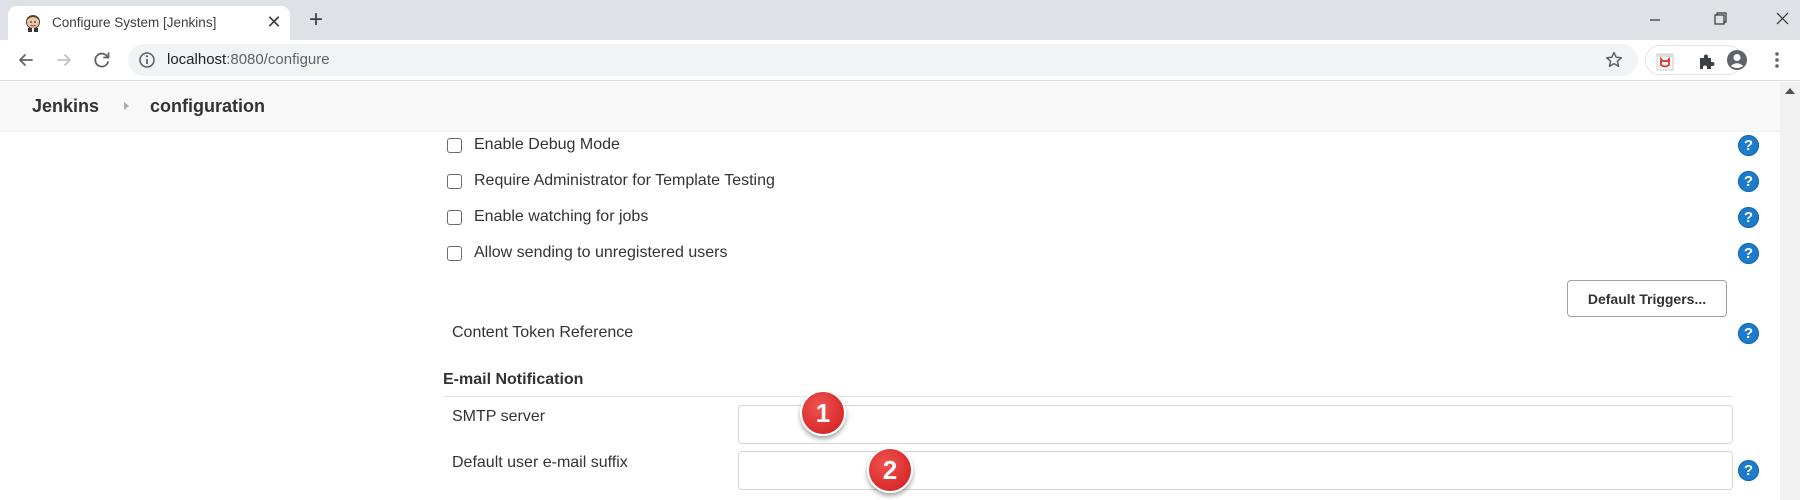 Image resolution: width=1800 pixels, height=500 pixels. Describe the element at coordinates (890, 107) in the screenshot. I see `breadcrumb: Jenkins configuration` at that location.